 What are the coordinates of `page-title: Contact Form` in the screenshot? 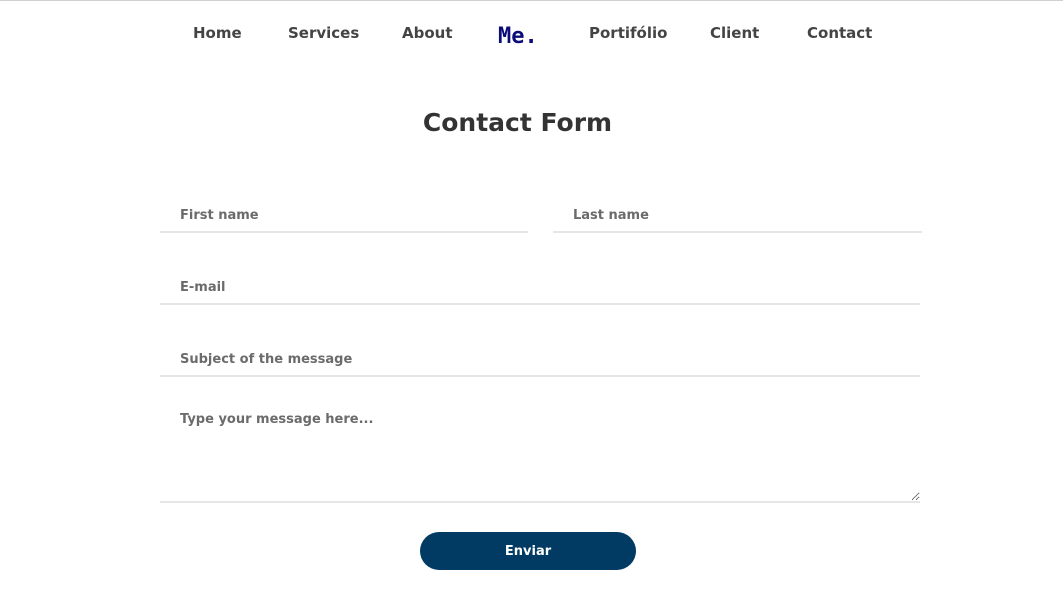 It's located at (517, 122).